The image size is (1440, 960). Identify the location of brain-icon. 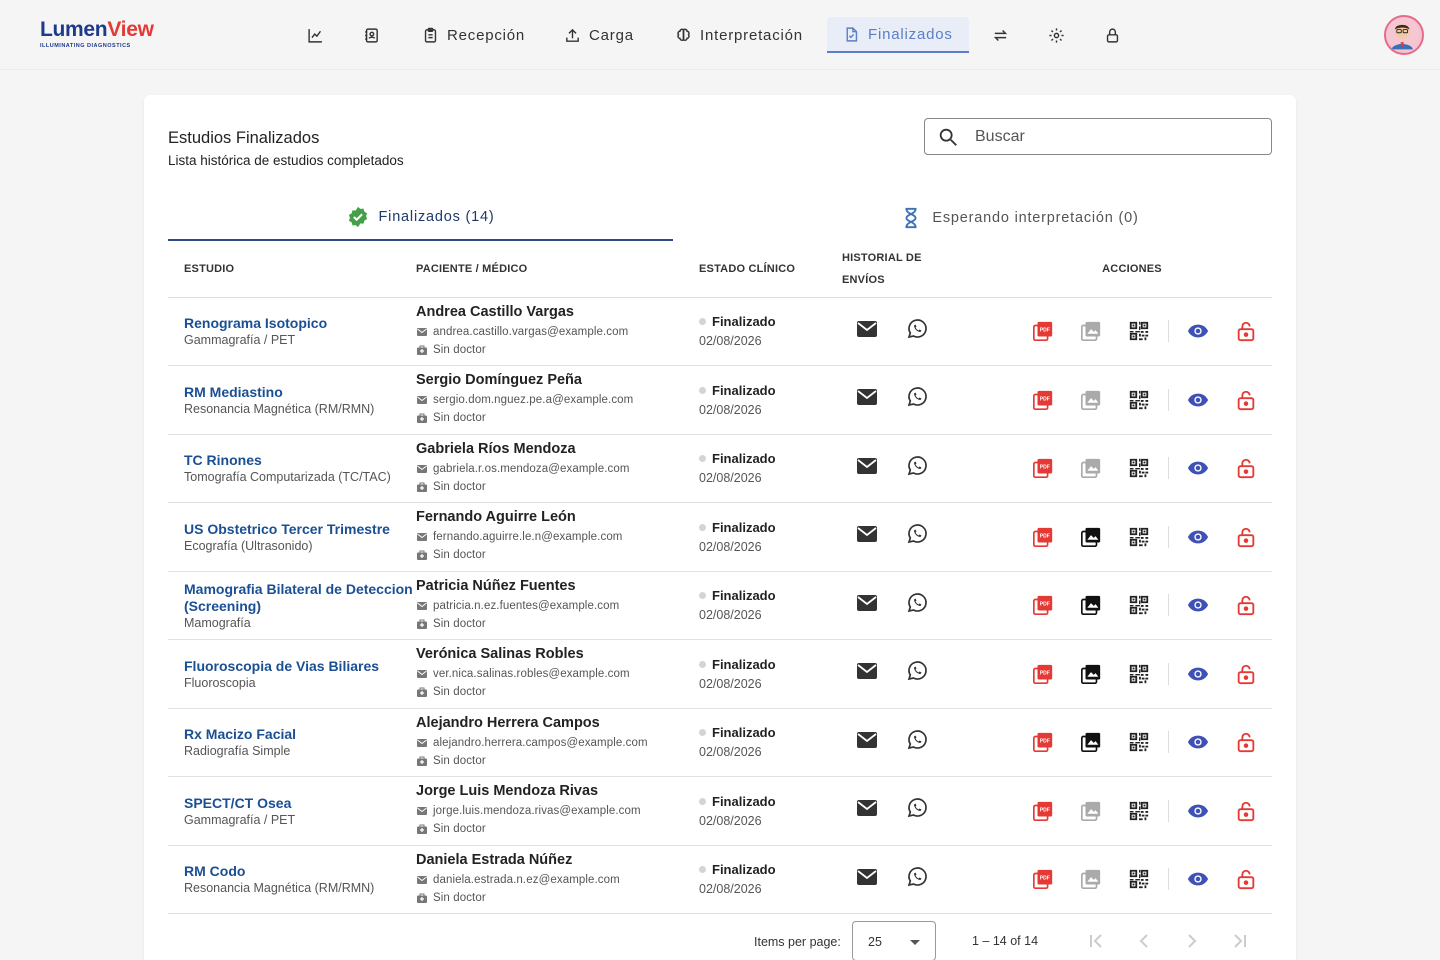
(683, 34).